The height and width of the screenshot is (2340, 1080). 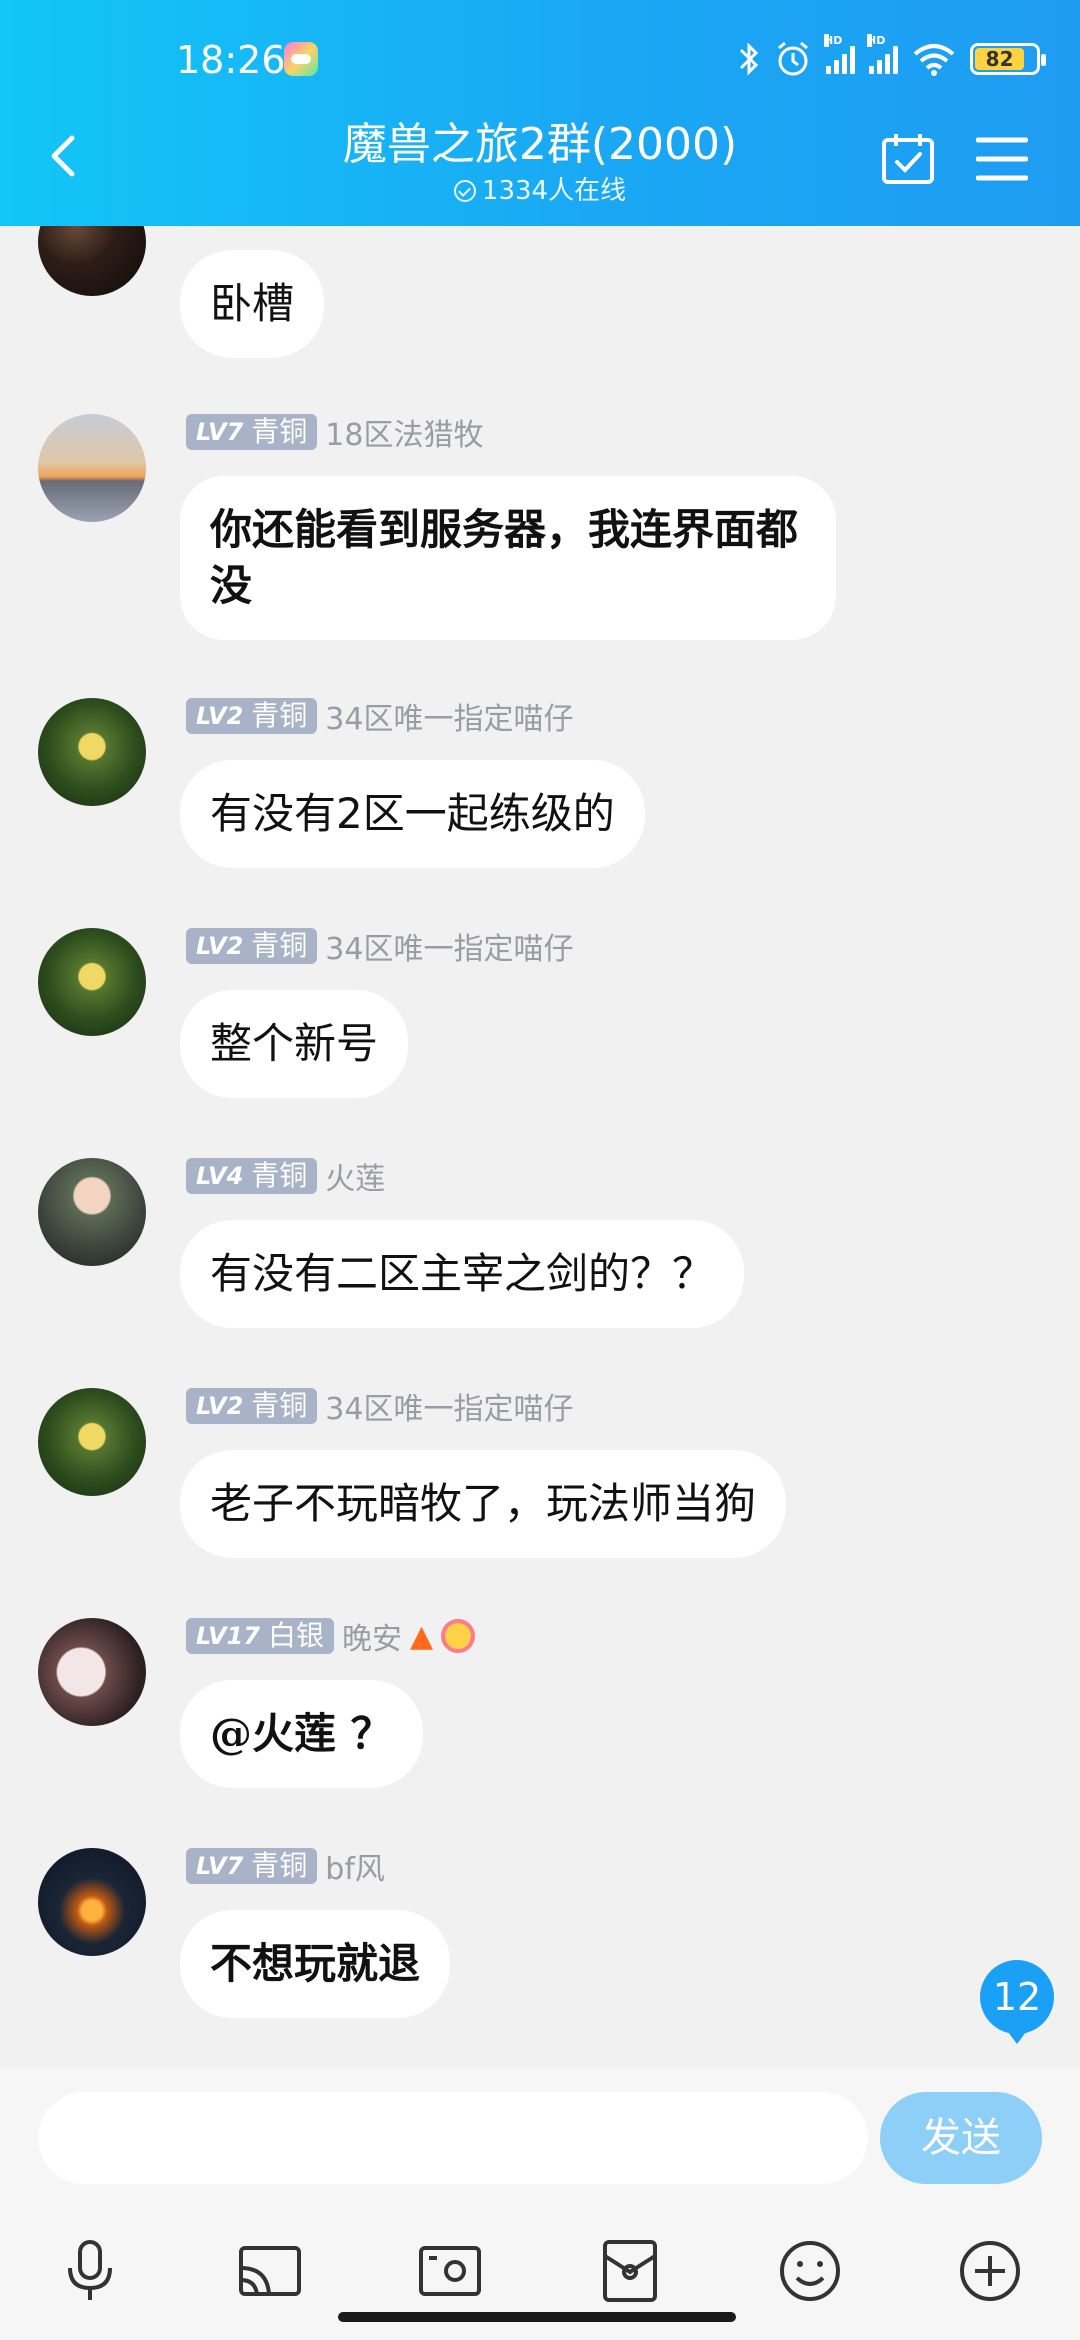 I want to click on photo-icon, so click(x=450, y=2271).